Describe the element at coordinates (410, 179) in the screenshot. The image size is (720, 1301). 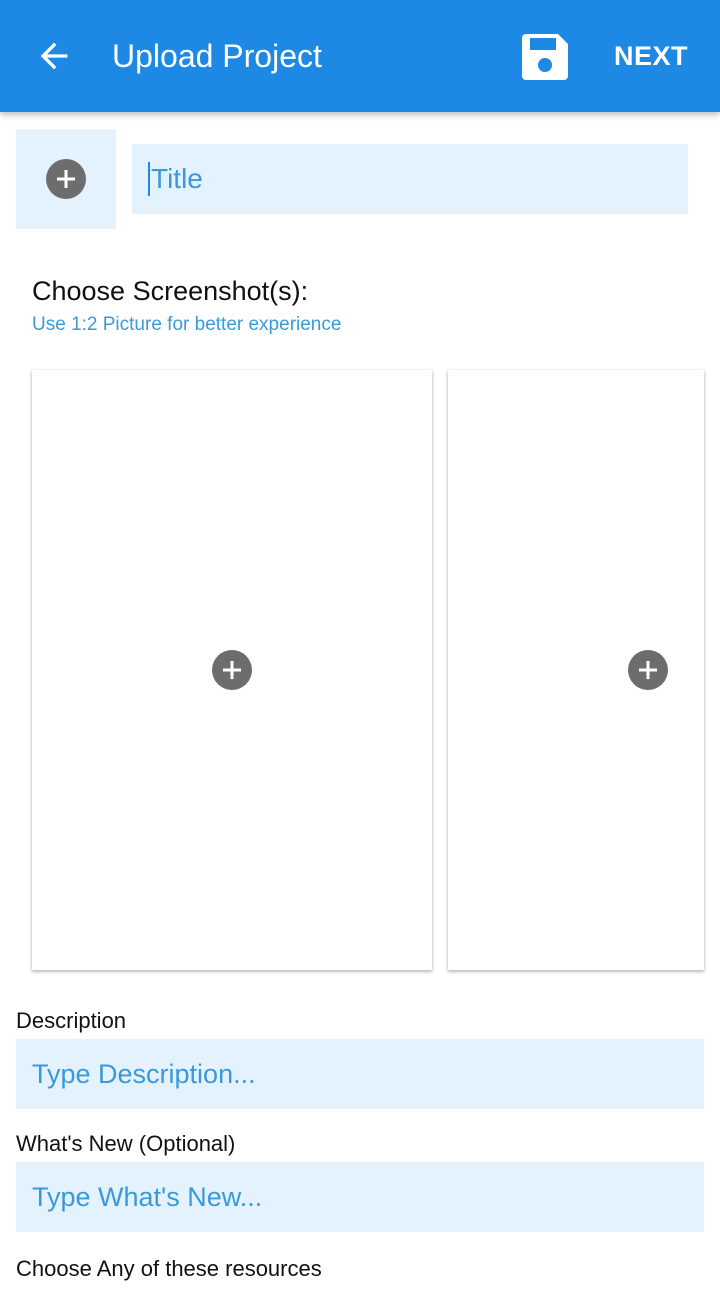
I see `title-input: Title` at that location.